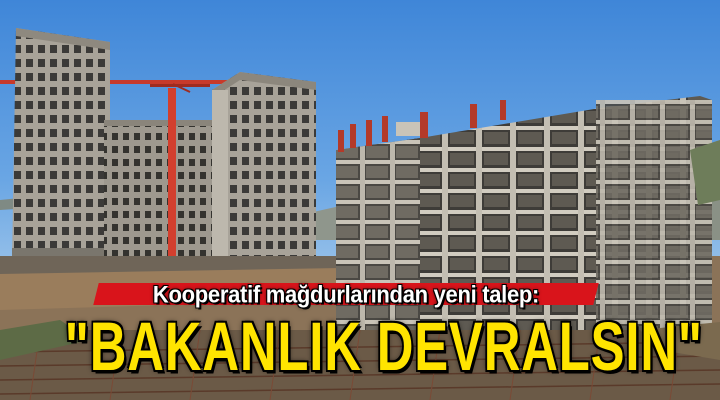 This screenshot has height=400, width=720. I want to click on crane-mast, so click(172, 175).